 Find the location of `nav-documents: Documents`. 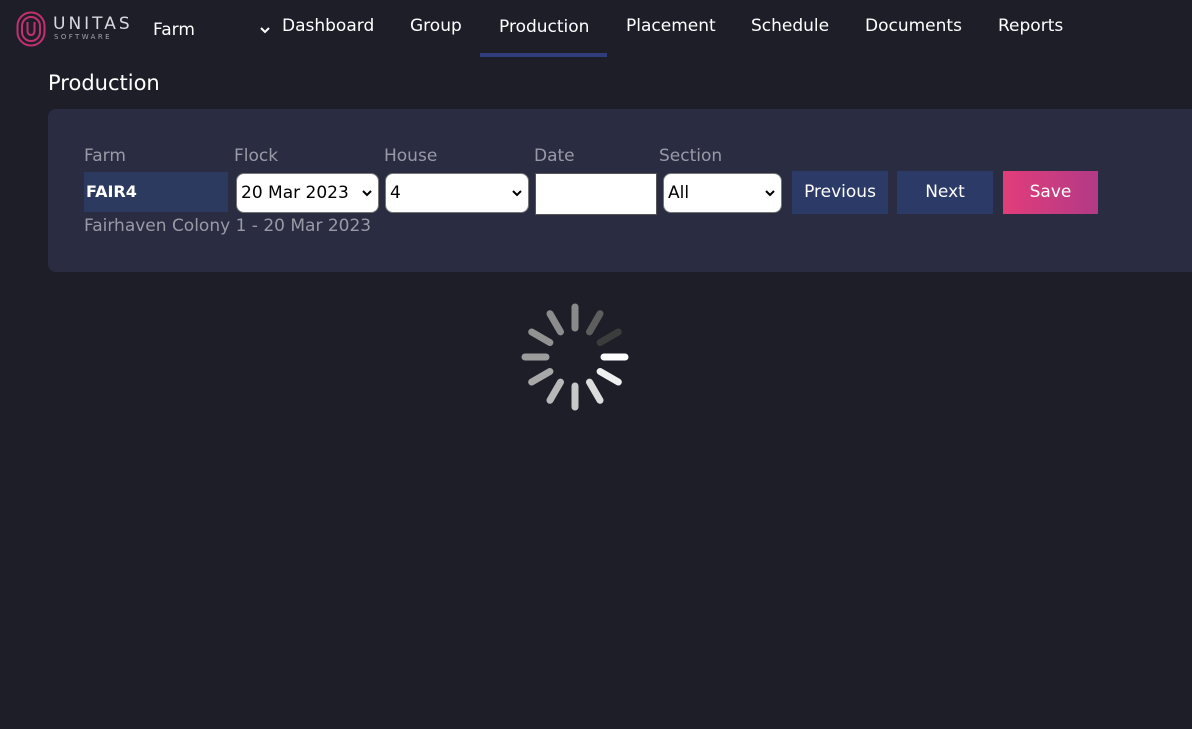

nav-documents: Documents is located at coordinates (913, 26).